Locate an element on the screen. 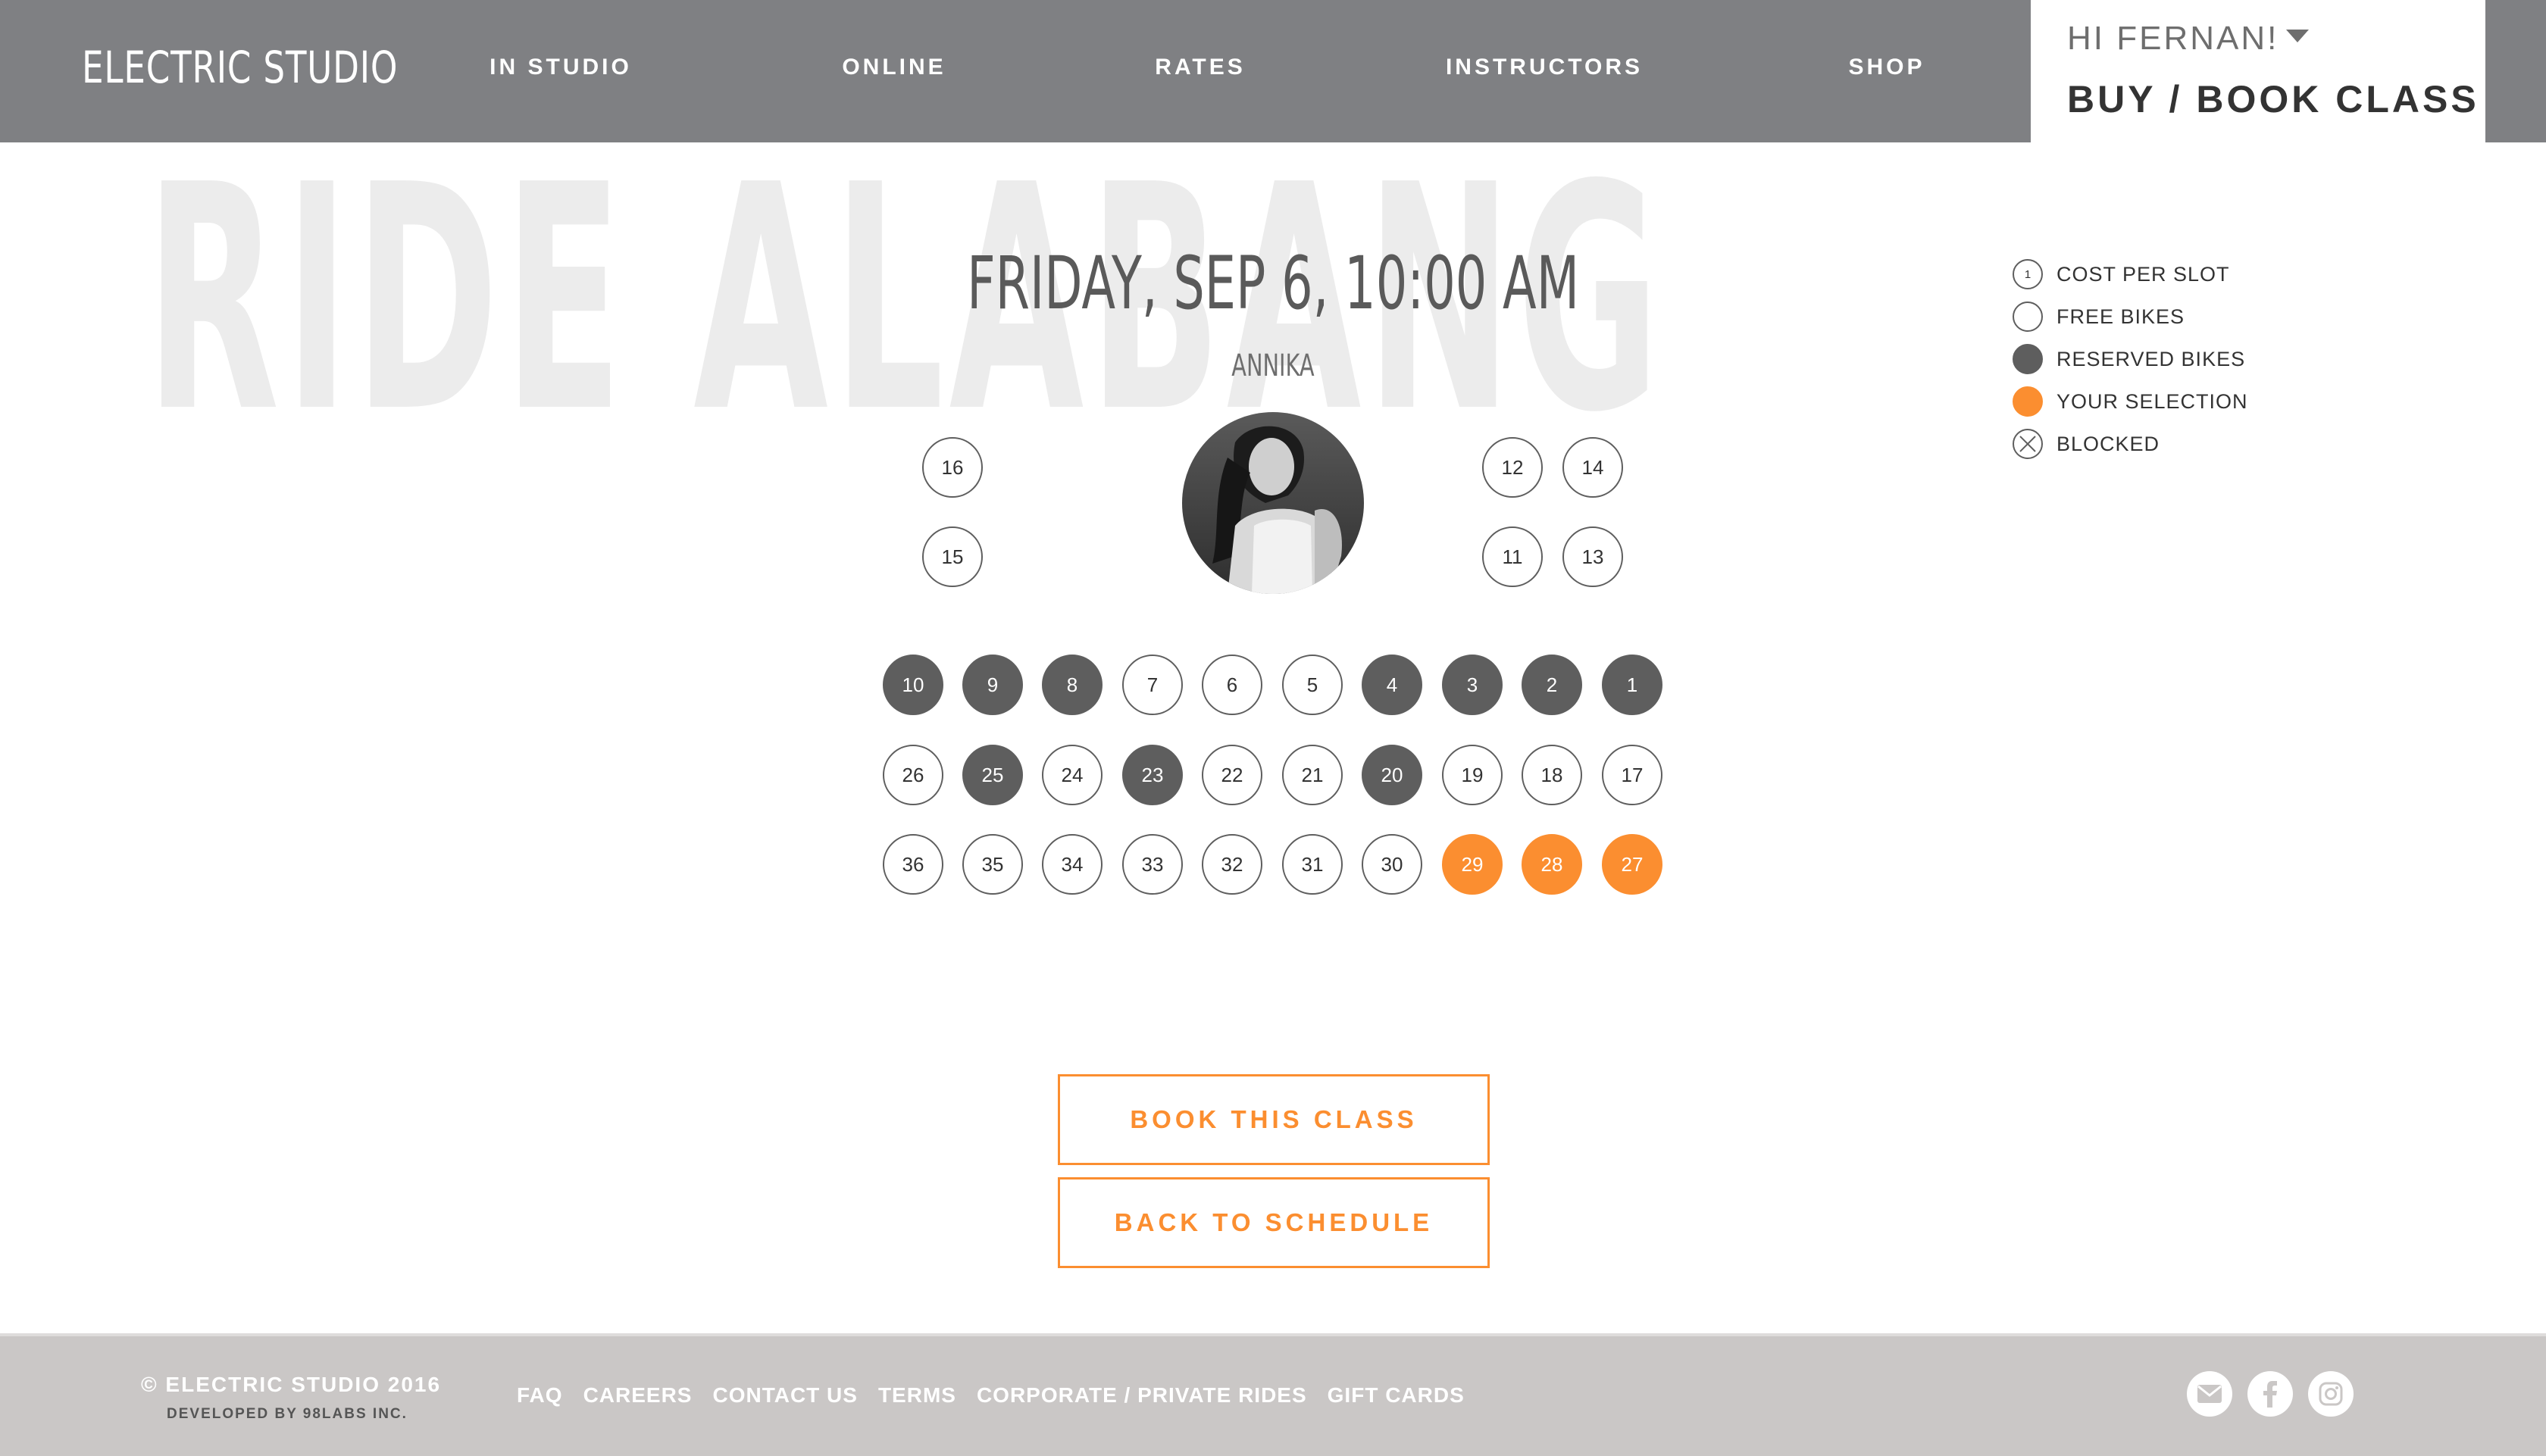 The image size is (2546, 1456). free-bike-swatch-icon is located at coordinates (2028, 317).